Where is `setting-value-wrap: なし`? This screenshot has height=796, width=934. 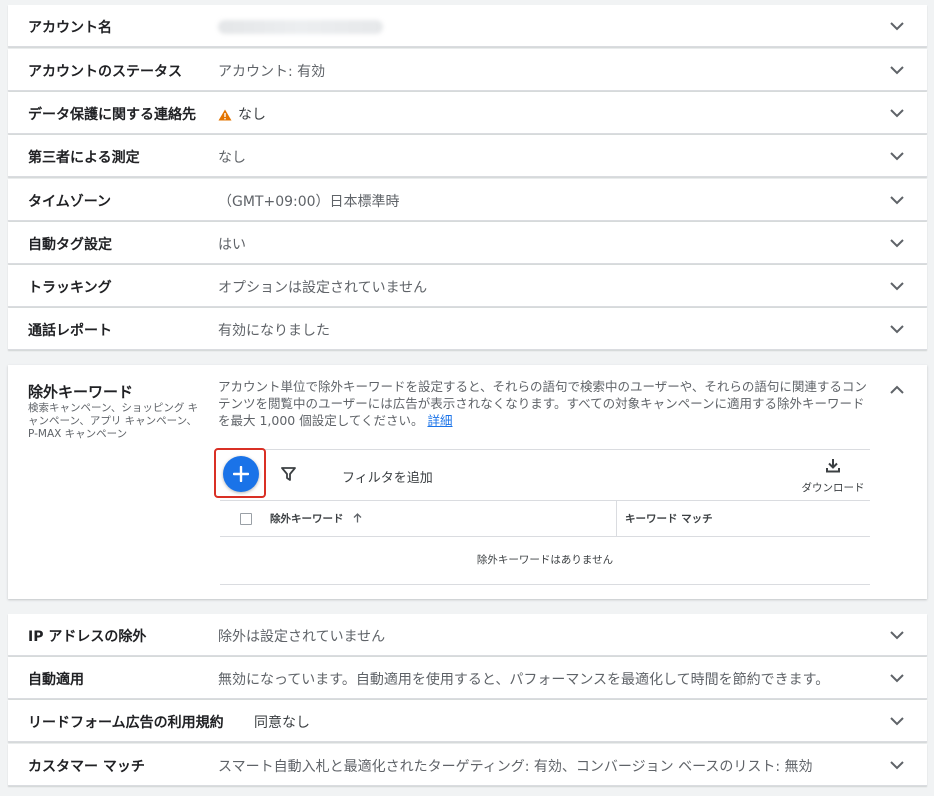 setting-value-wrap: なし is located at coordinates (242, 114).